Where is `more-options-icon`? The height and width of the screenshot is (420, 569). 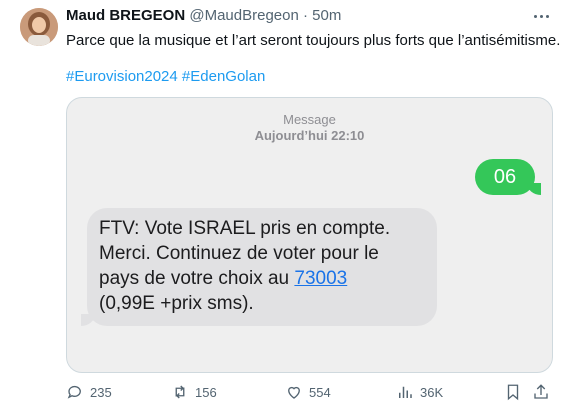
more-options-icon is located at coordinates (541, 16).